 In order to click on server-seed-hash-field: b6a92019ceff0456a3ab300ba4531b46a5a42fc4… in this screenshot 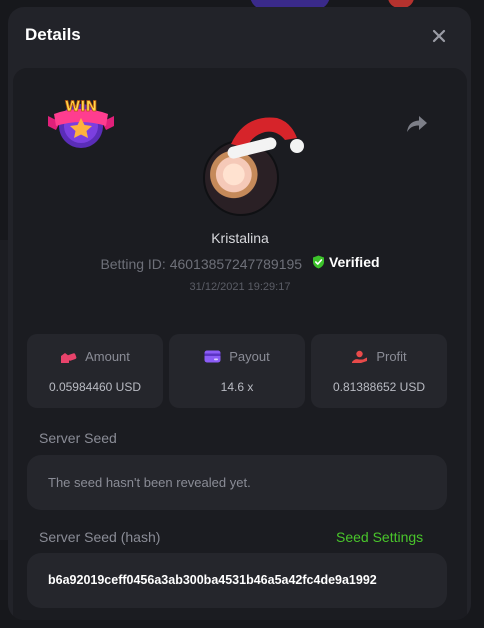, I will do `click(237, 580)`.